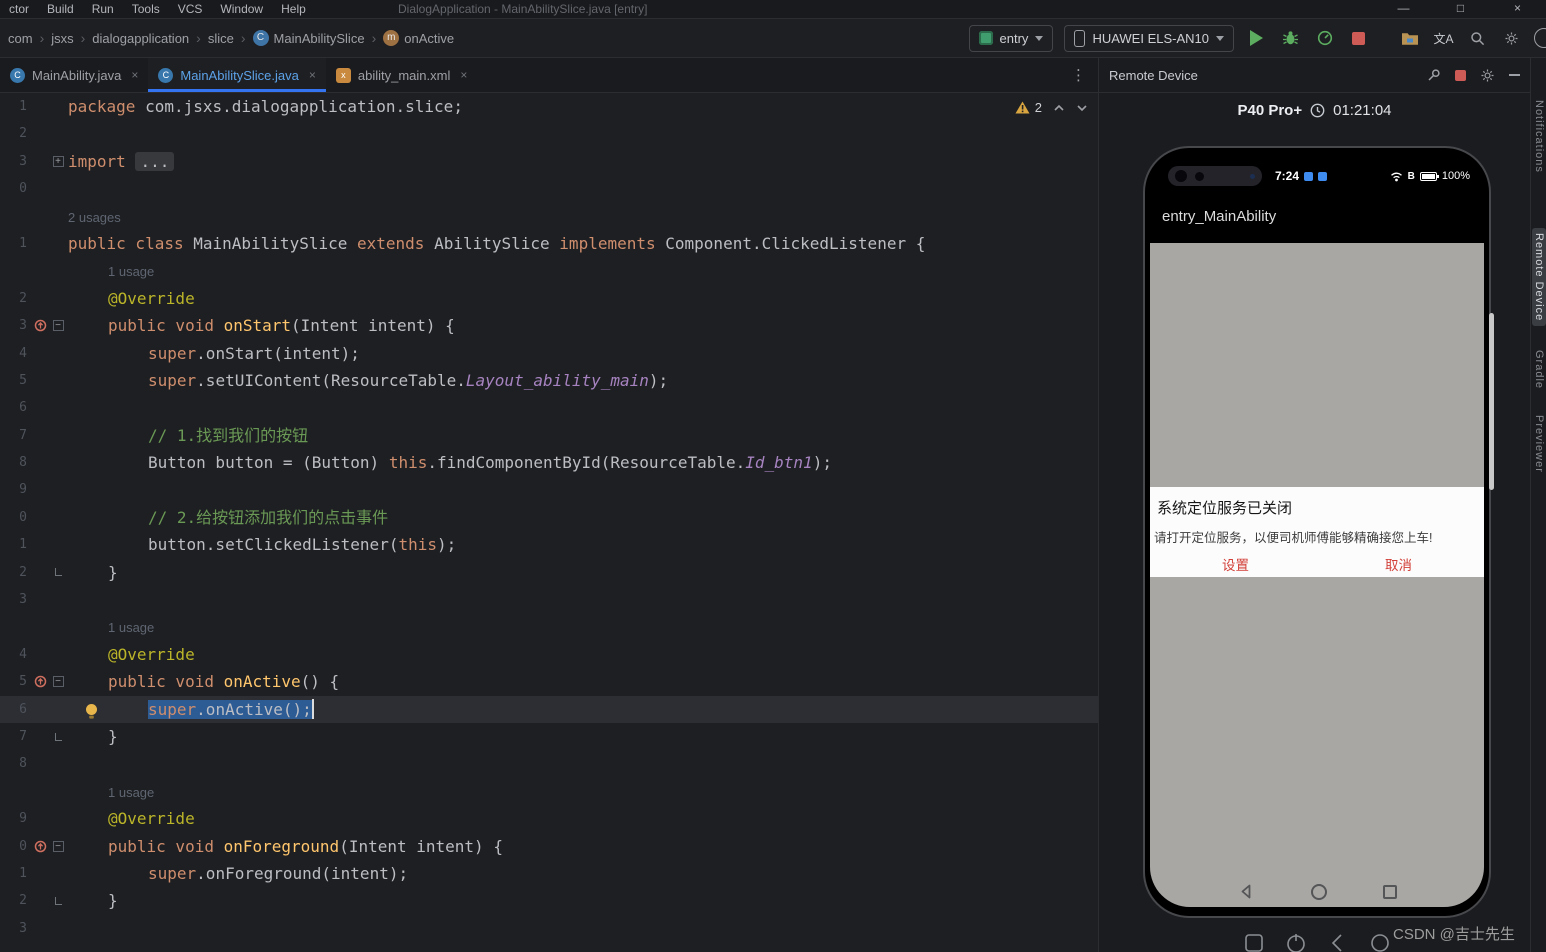 The width and height of the screenshot is (1546, 952). What do you see at coordinates (1318, 891) in the screenshot?
I see `nav-home-icon` at bounding box center [1318, 891].